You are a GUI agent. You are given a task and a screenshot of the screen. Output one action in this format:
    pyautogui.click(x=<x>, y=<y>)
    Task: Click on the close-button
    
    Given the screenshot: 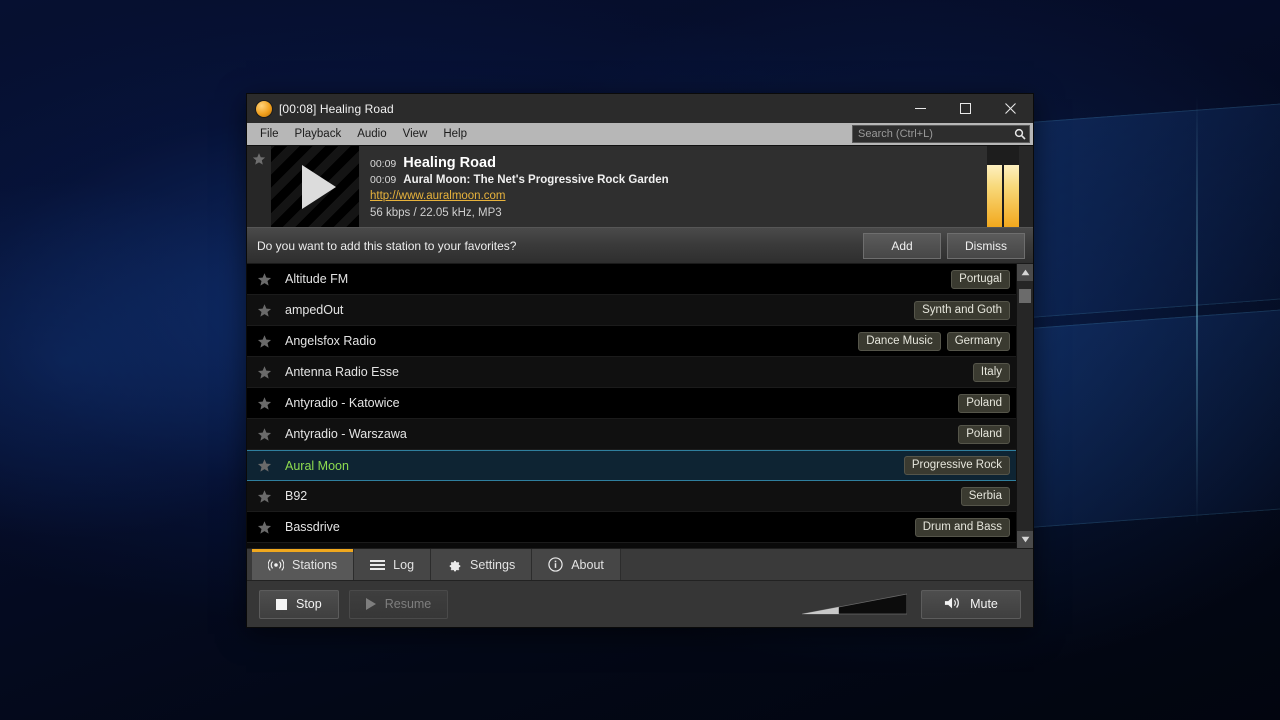 What is the action you would take?
    pyautogui.click(x=1010, y=108)
    